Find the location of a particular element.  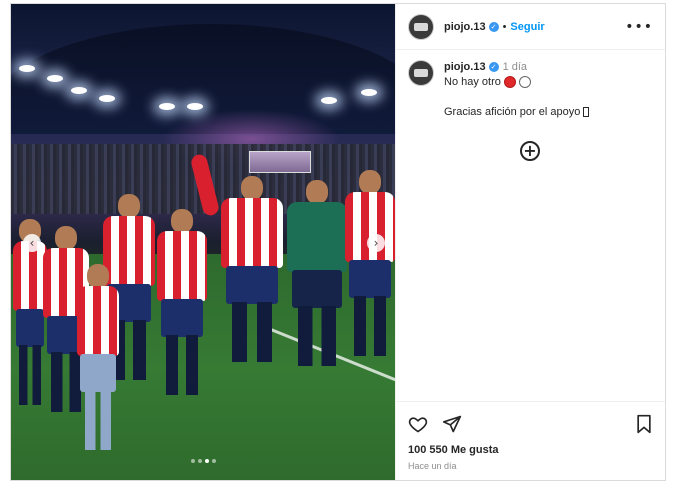

post-username: piojo.13 is located at coordinates (465, 27).